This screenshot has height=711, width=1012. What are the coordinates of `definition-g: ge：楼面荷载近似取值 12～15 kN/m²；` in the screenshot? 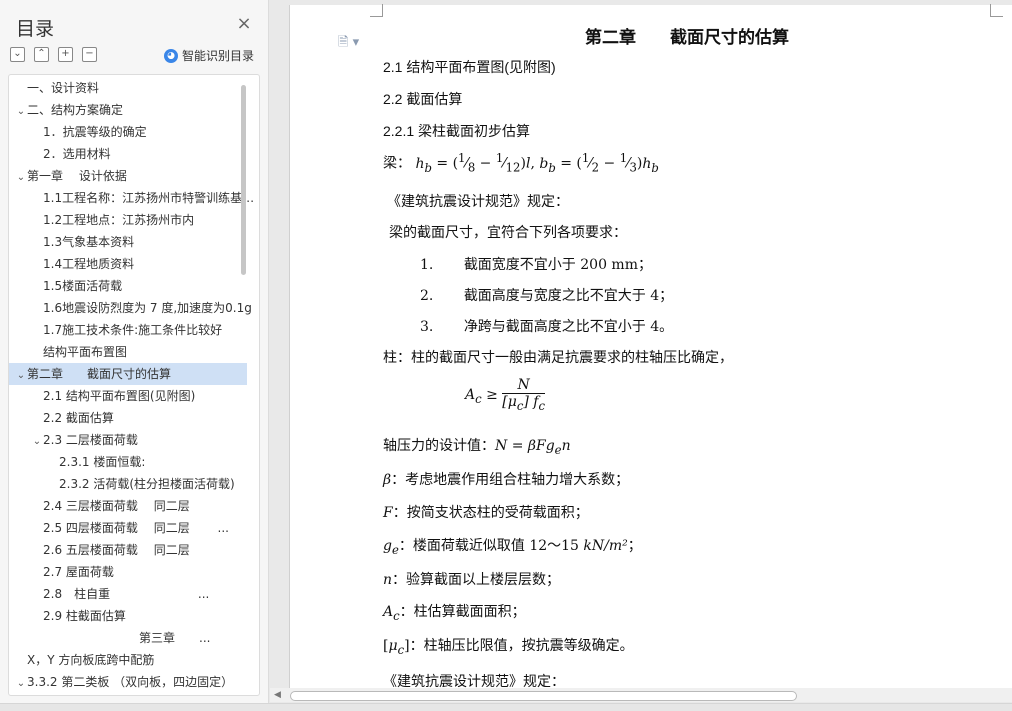 It's located at (512, 547).